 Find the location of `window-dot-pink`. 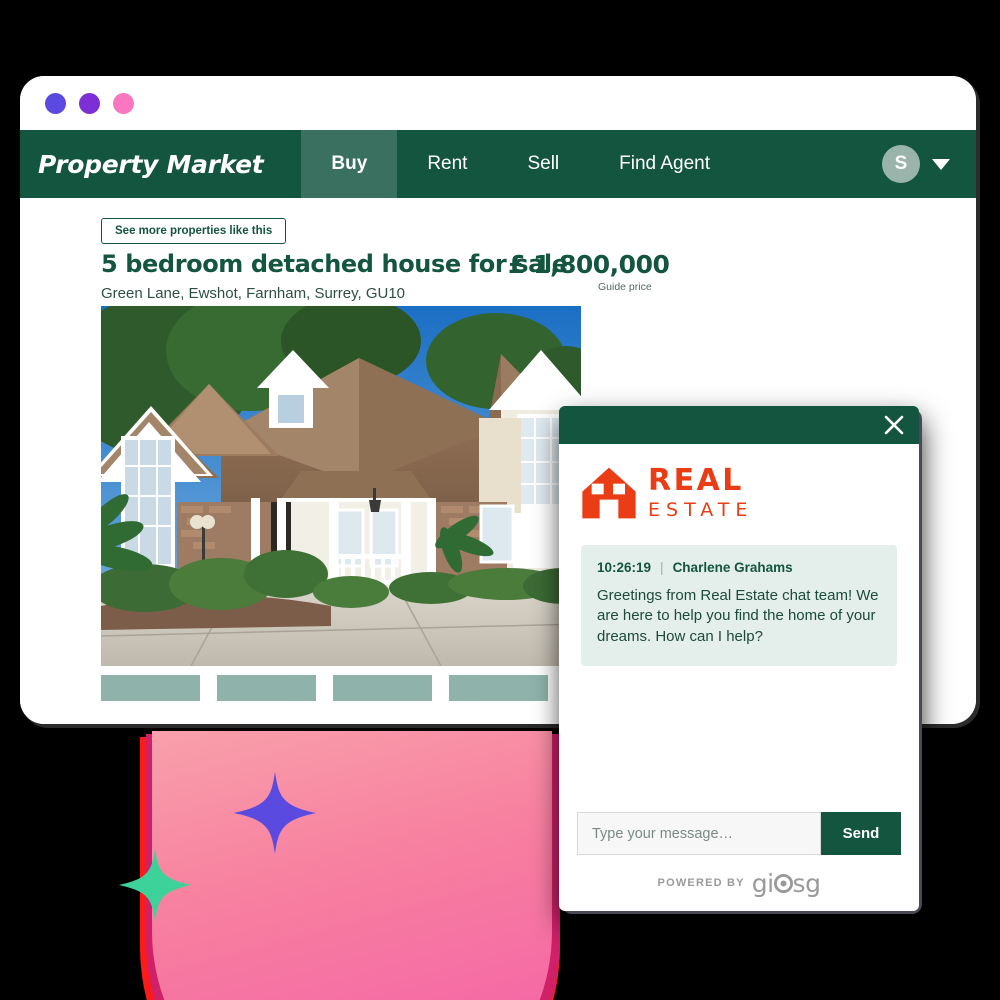

window-dot-pink is located at coordinates (123, 103).